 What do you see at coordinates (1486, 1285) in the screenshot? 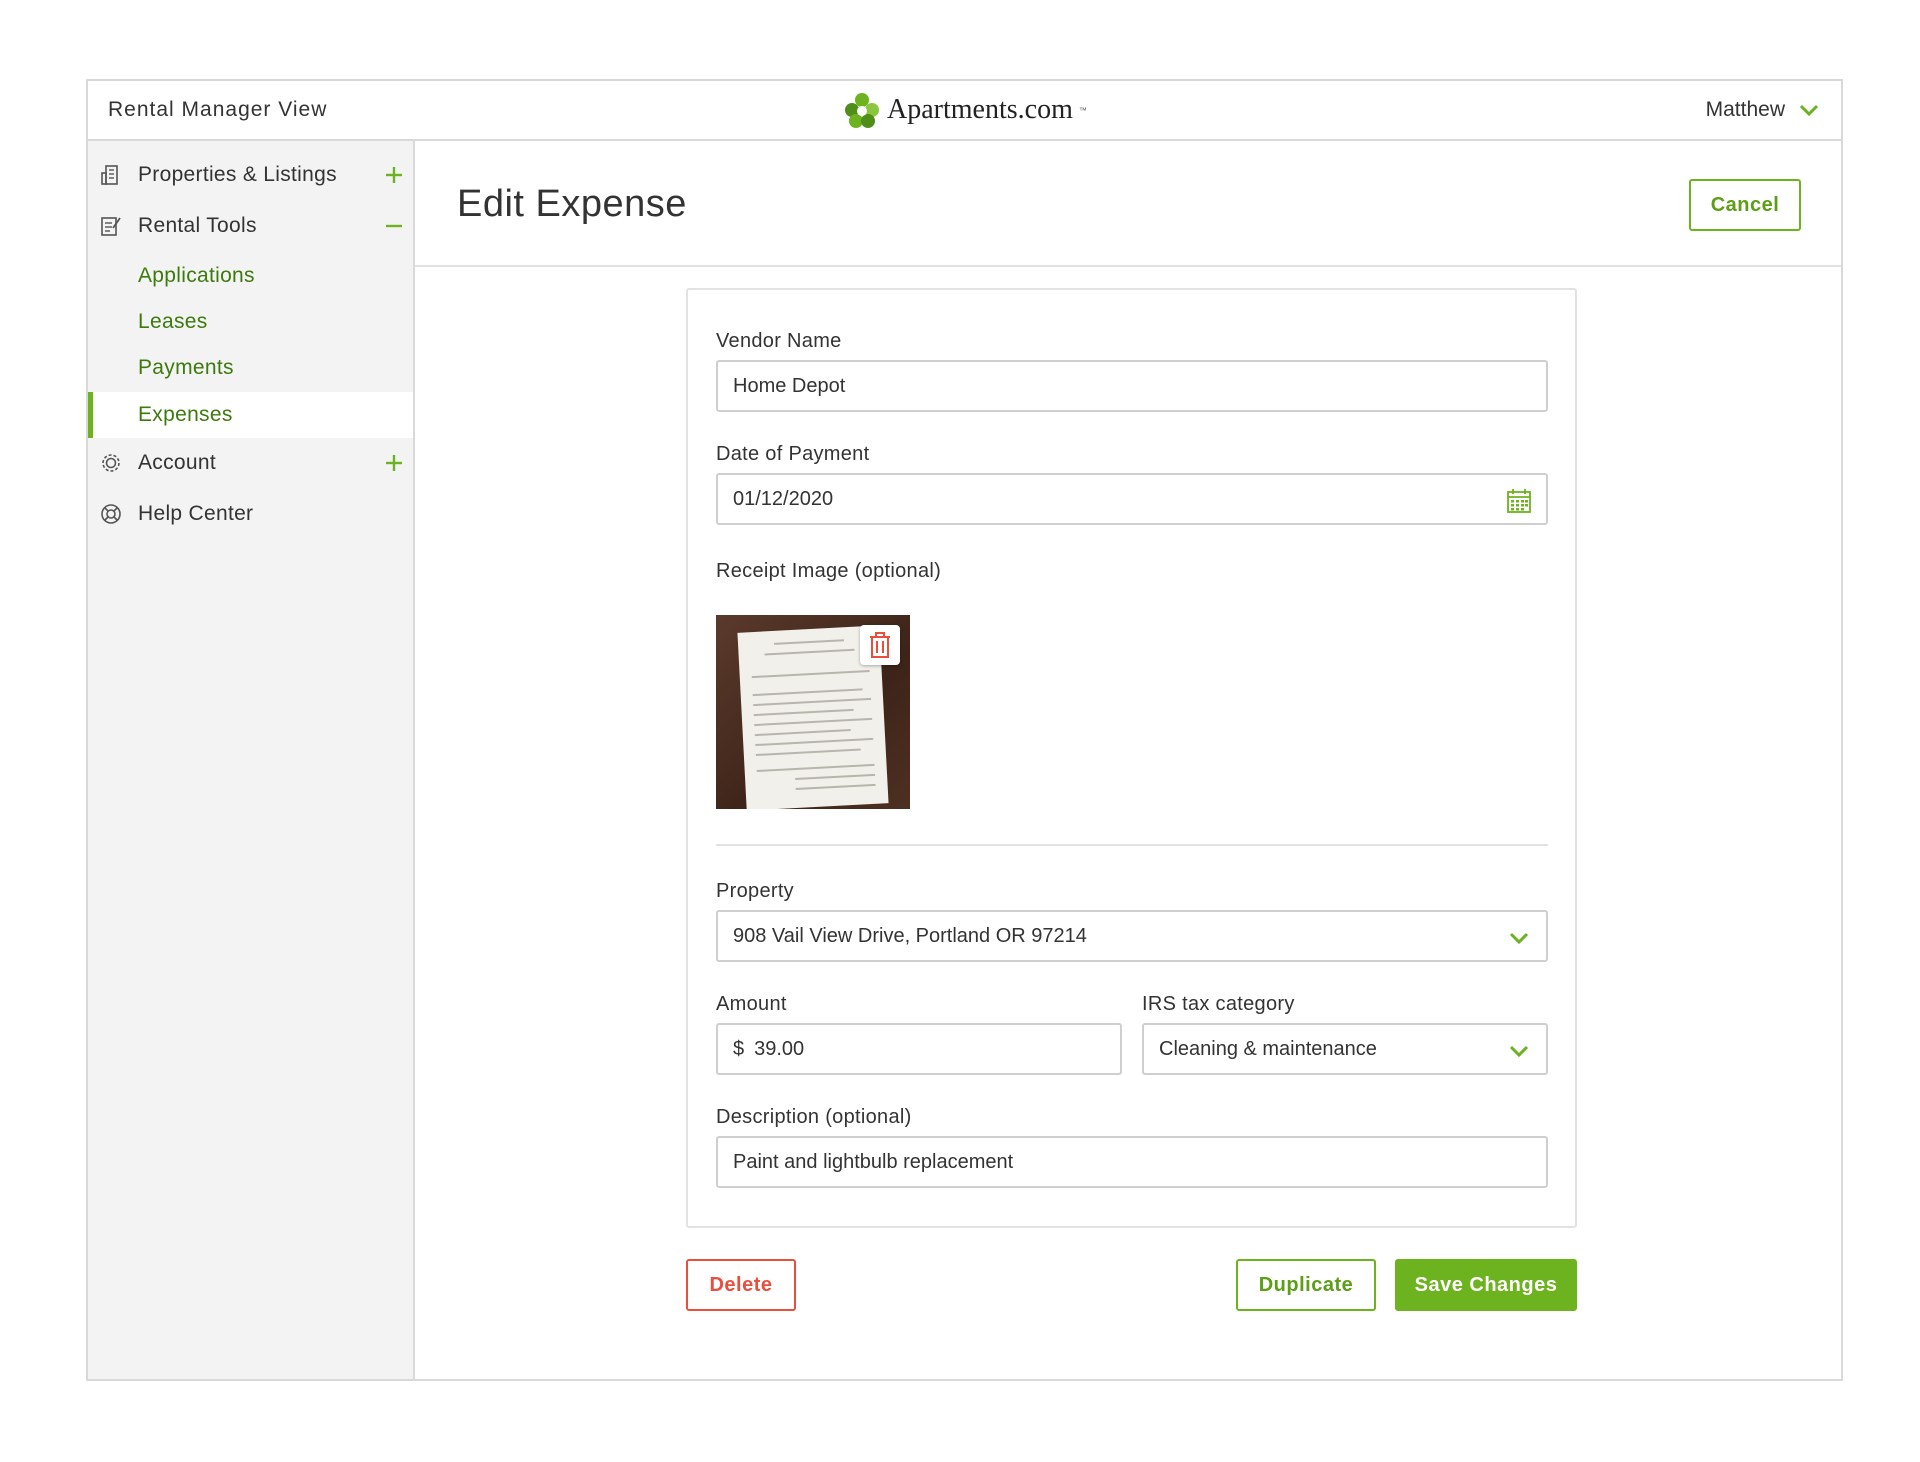
I see `save-changes-button: Save Changes` at bounding box center [1486, 1285].